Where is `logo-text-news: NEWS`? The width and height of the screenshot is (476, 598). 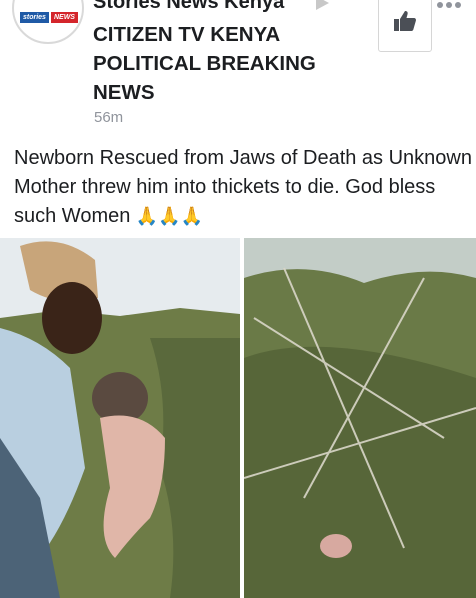
logo-text-news: NEWS is located at coordinates (64, 17).